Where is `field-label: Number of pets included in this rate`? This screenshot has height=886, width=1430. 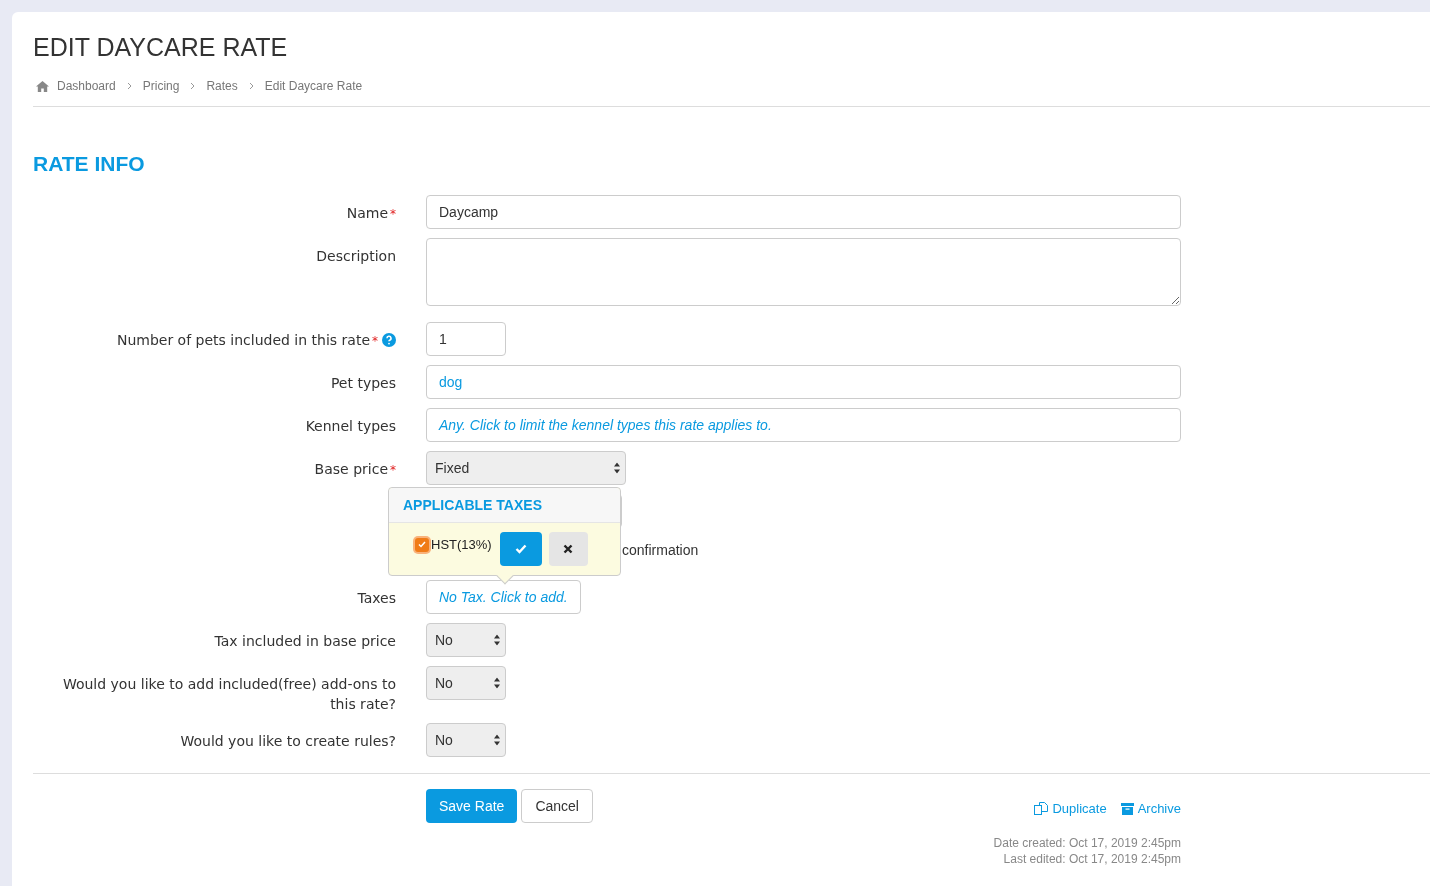 field-label: Number of pets included in this rate is located at coordinates (243, 340).